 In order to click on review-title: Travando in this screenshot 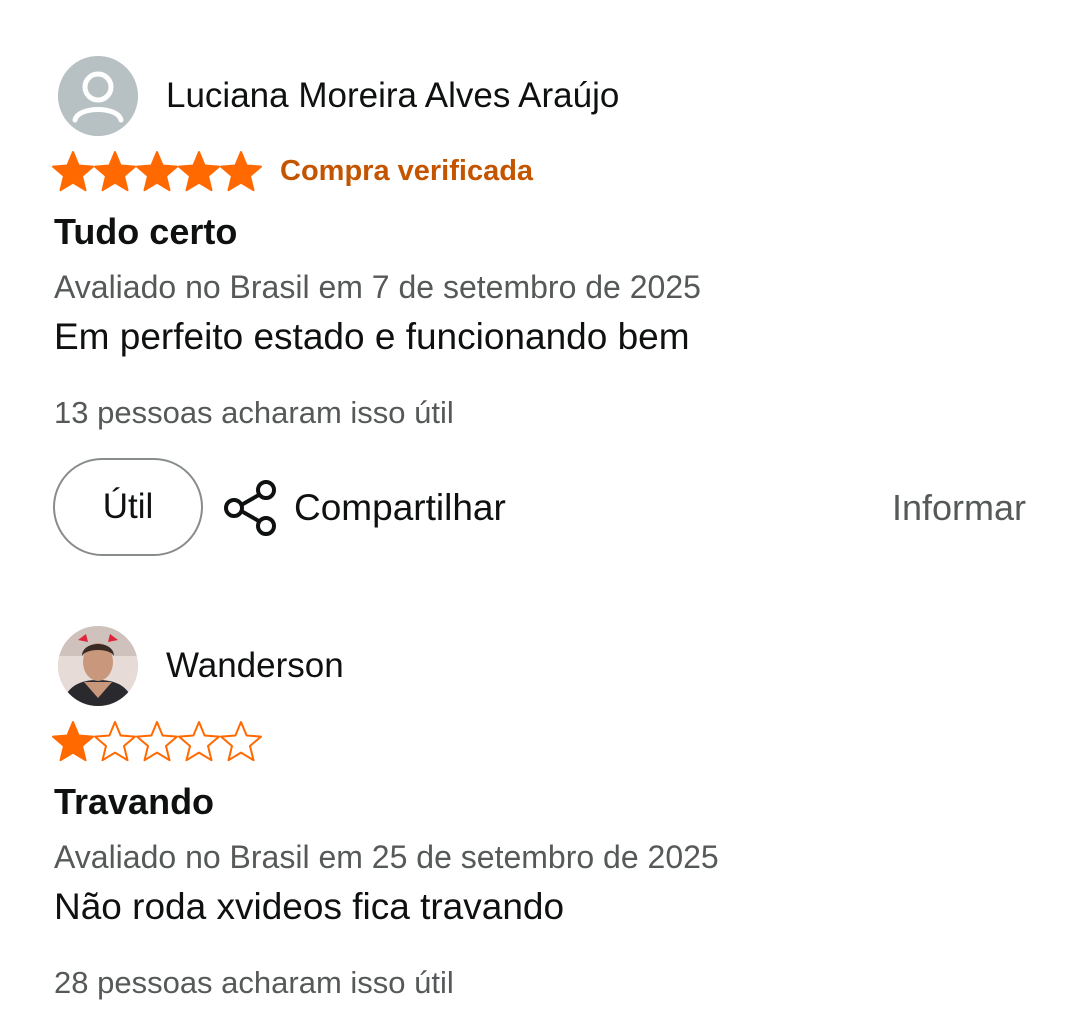, I will do `click(134, 801)`.